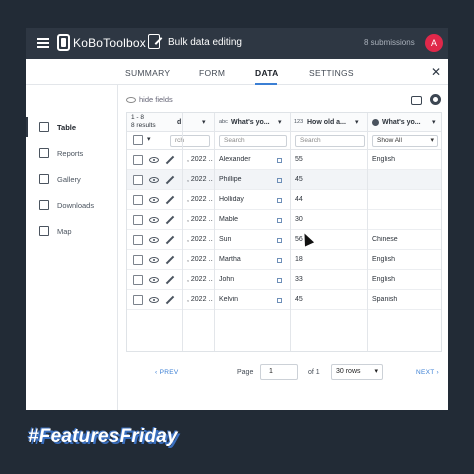  I want to click on select-all-checkbox, so click(138, 140).